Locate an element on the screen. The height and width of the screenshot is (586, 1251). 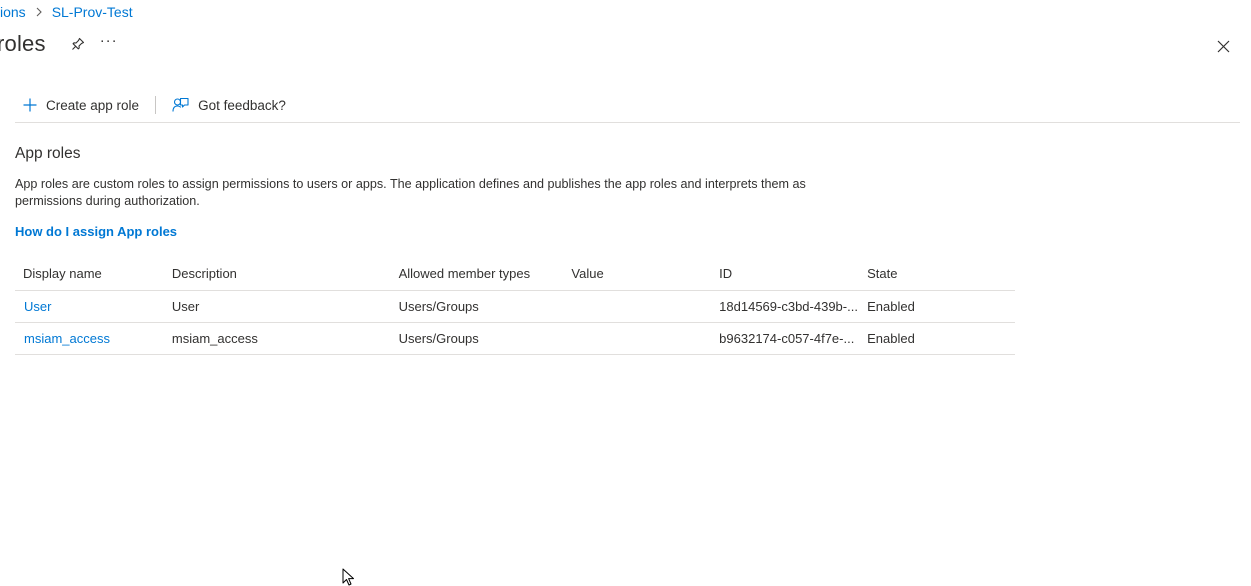
toolbar-divider is located at coordinates (156, 105).